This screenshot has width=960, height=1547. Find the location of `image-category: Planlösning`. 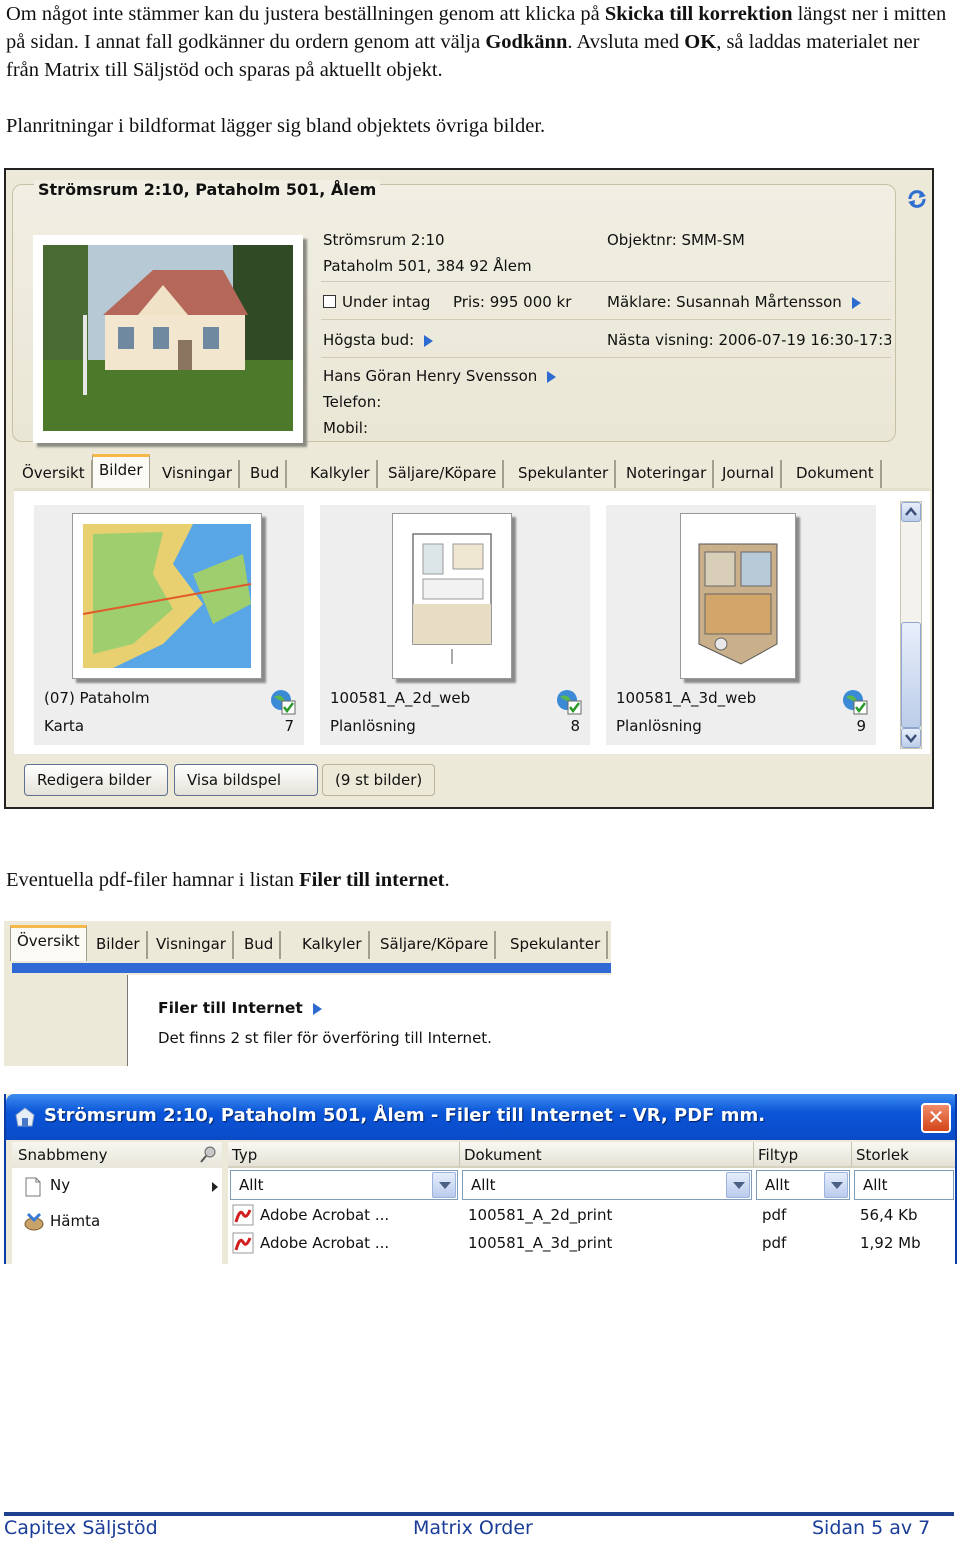

image-category: Planlösning is located at coordinates (373, 726).